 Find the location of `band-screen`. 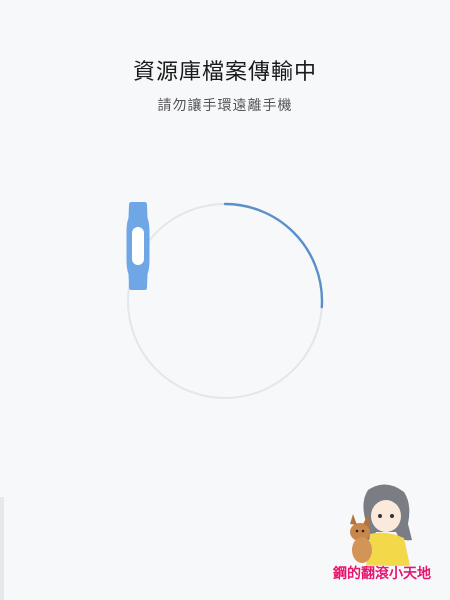

band-screen is located at coordinates (138, 246).